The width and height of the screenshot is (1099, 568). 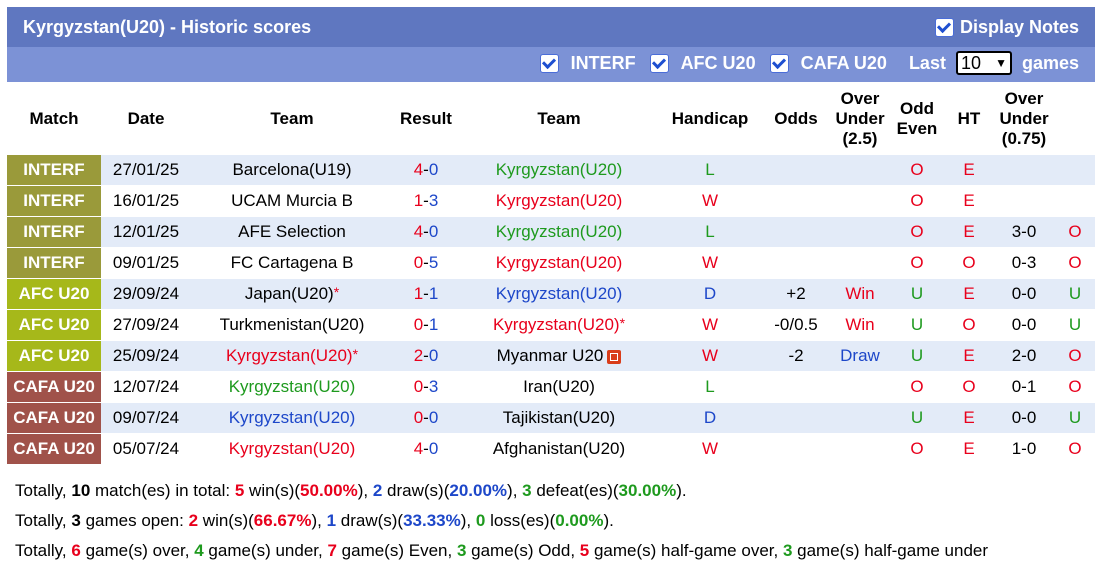 What do you see at coordinates (969, 325) in the screenshot?
I see `odd-even-cell: O` at bounding box center [969, 325].